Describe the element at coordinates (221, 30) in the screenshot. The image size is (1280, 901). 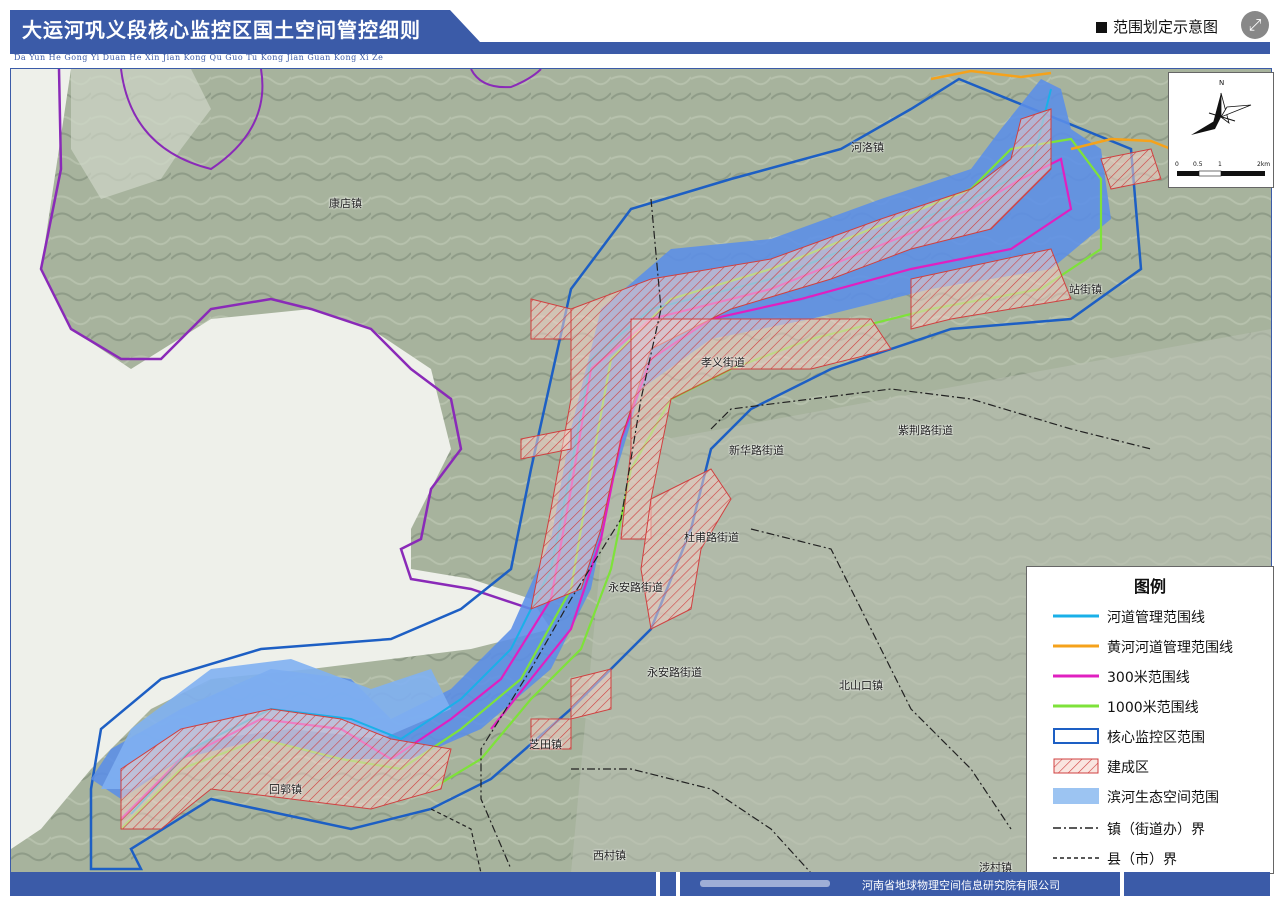
I see `page-title: 大运河巩义段核心监控区国土空间管控细则` at that location.